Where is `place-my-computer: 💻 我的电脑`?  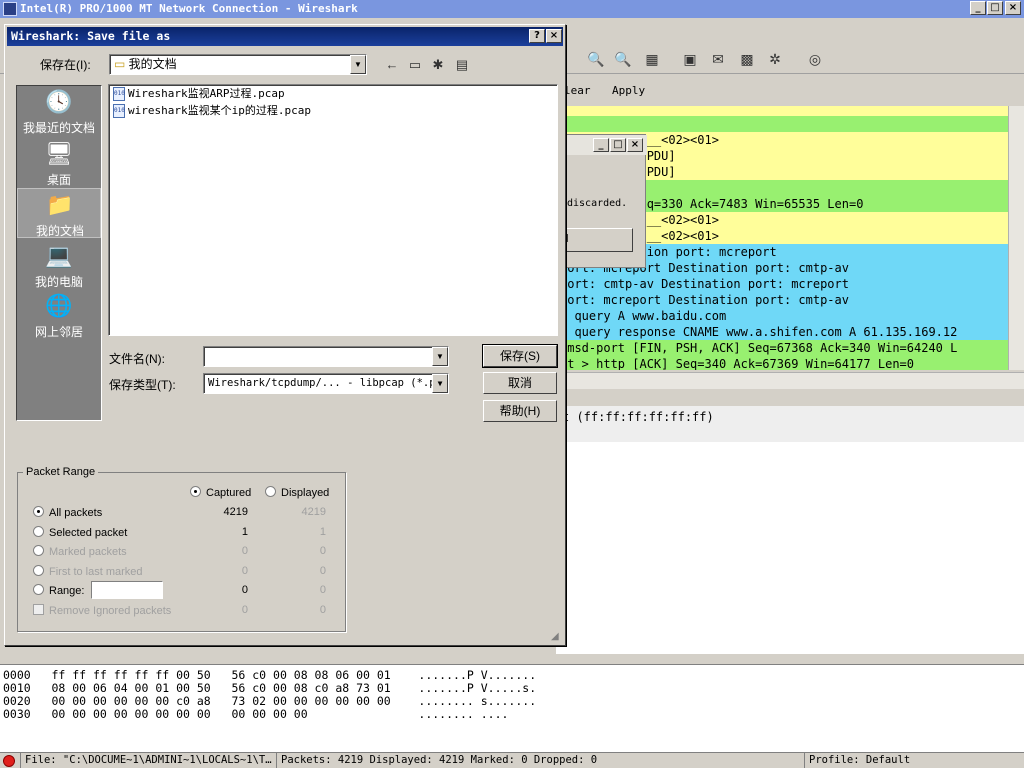 place-my-computer: 💻 我的电脑 is located at coordinates (59, 265).